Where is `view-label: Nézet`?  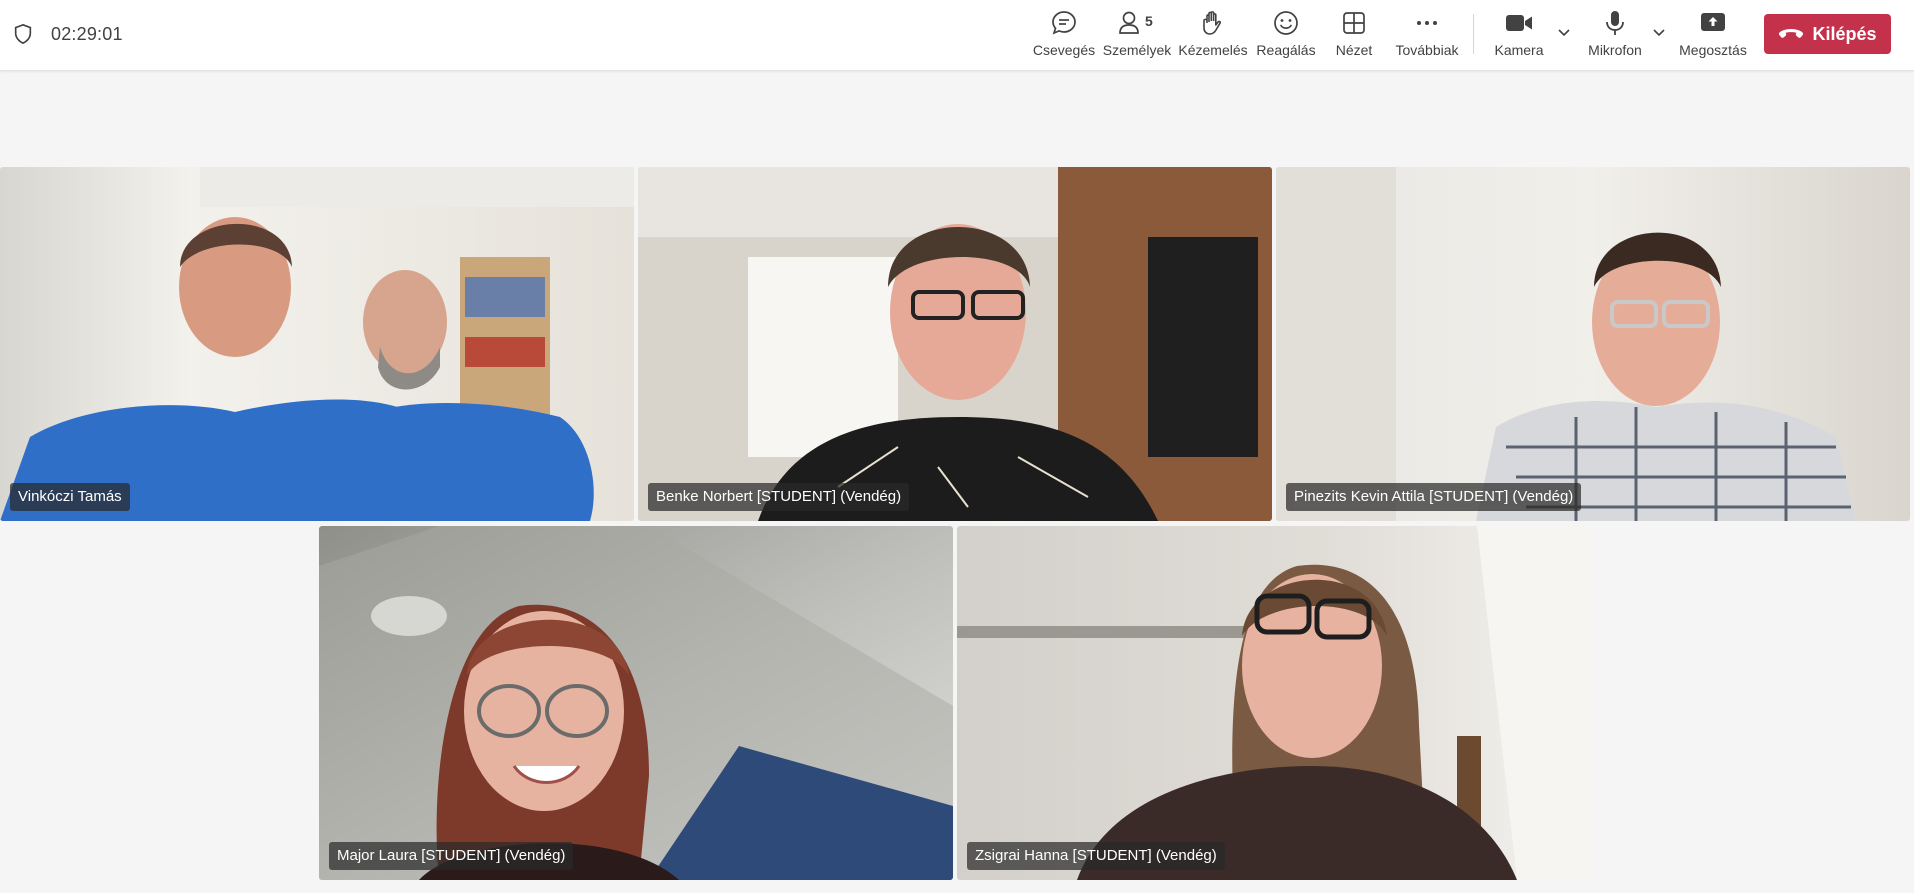
view-label: Nézet is located at coordinates (1354, 50).